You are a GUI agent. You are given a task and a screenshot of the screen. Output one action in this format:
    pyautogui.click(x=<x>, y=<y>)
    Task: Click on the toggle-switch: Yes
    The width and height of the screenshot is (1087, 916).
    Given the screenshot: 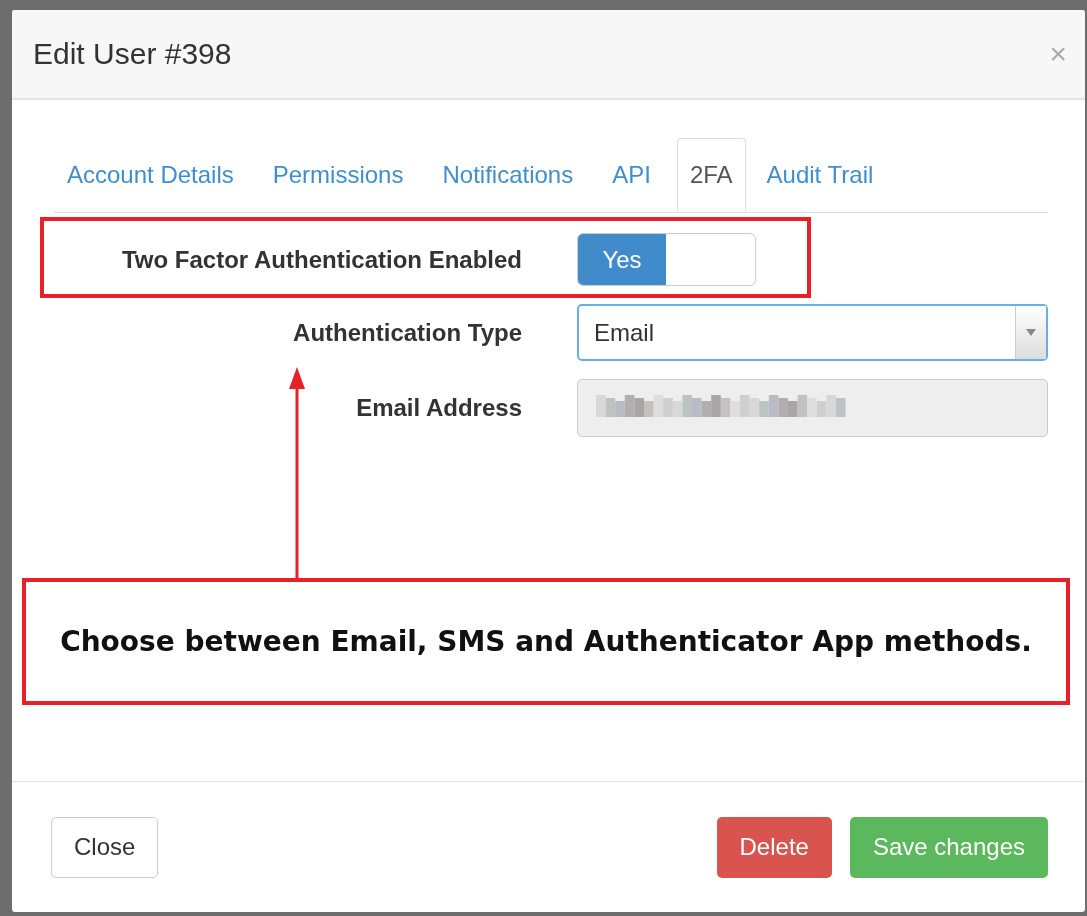 What is the action you would take?
    pyautogui.click(x=666, y=259)
    